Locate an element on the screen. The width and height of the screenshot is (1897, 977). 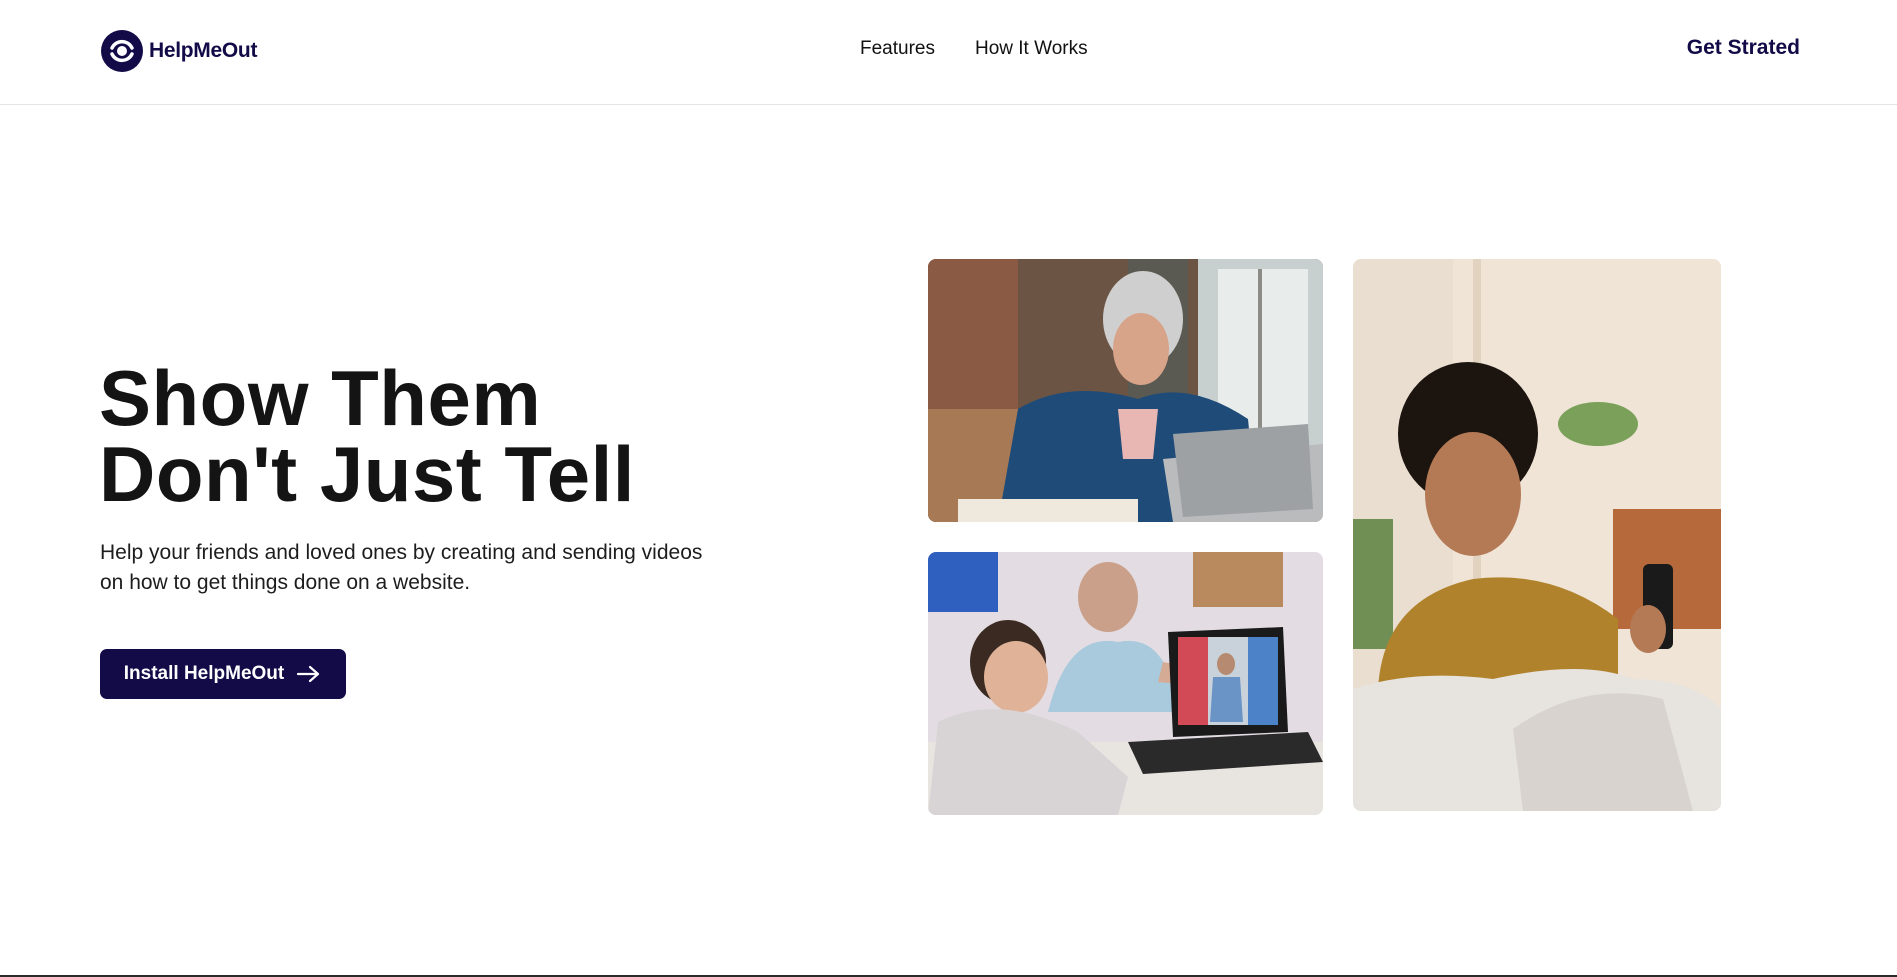
nav-link-features: Features is located at coordinates (897, 49).